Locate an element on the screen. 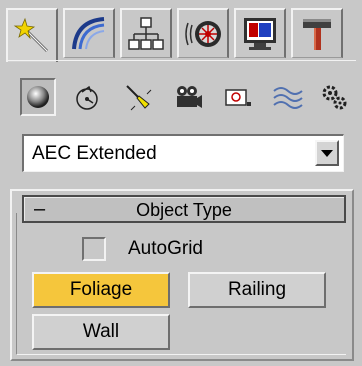 This screenshot has height=366, width=362. tab-utilities is located at coordinates (317, 33).